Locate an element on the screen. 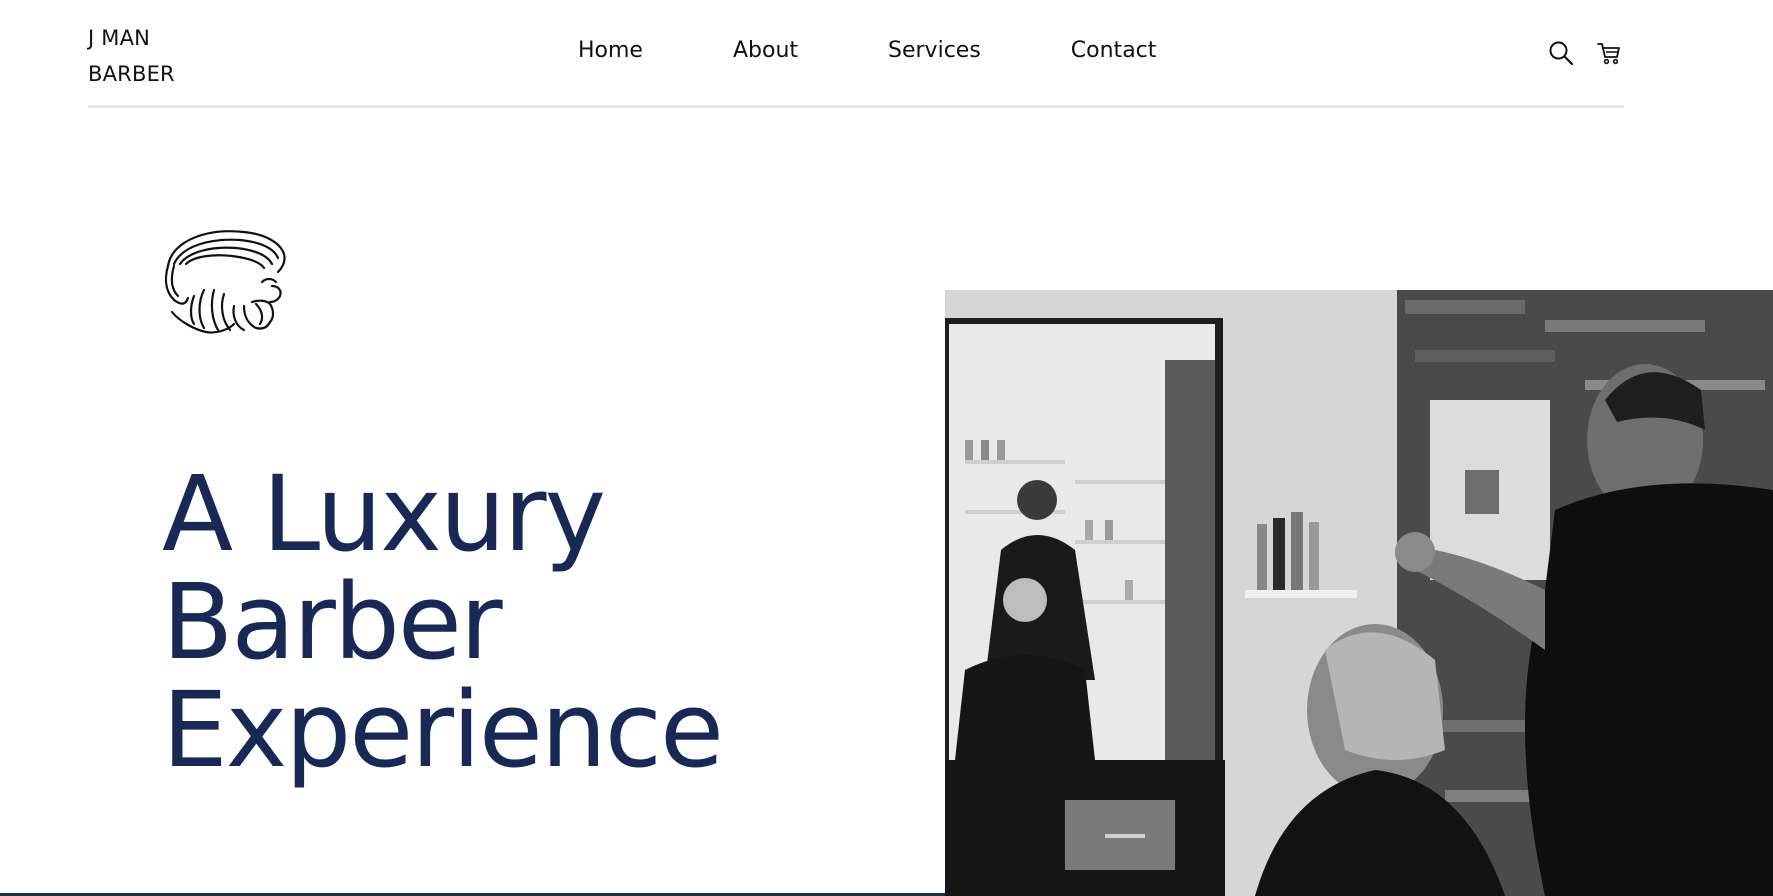 The image size is (1773, 896). site-header: J MAN BARBER Home About Services Contact is located at coordinates (856, 54).